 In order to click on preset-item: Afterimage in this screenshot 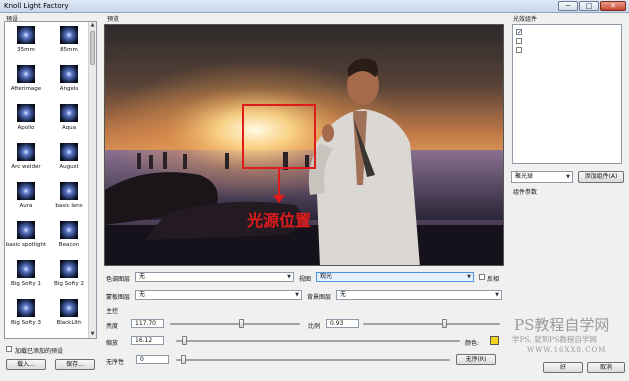, I will do `click(26, 82)`.